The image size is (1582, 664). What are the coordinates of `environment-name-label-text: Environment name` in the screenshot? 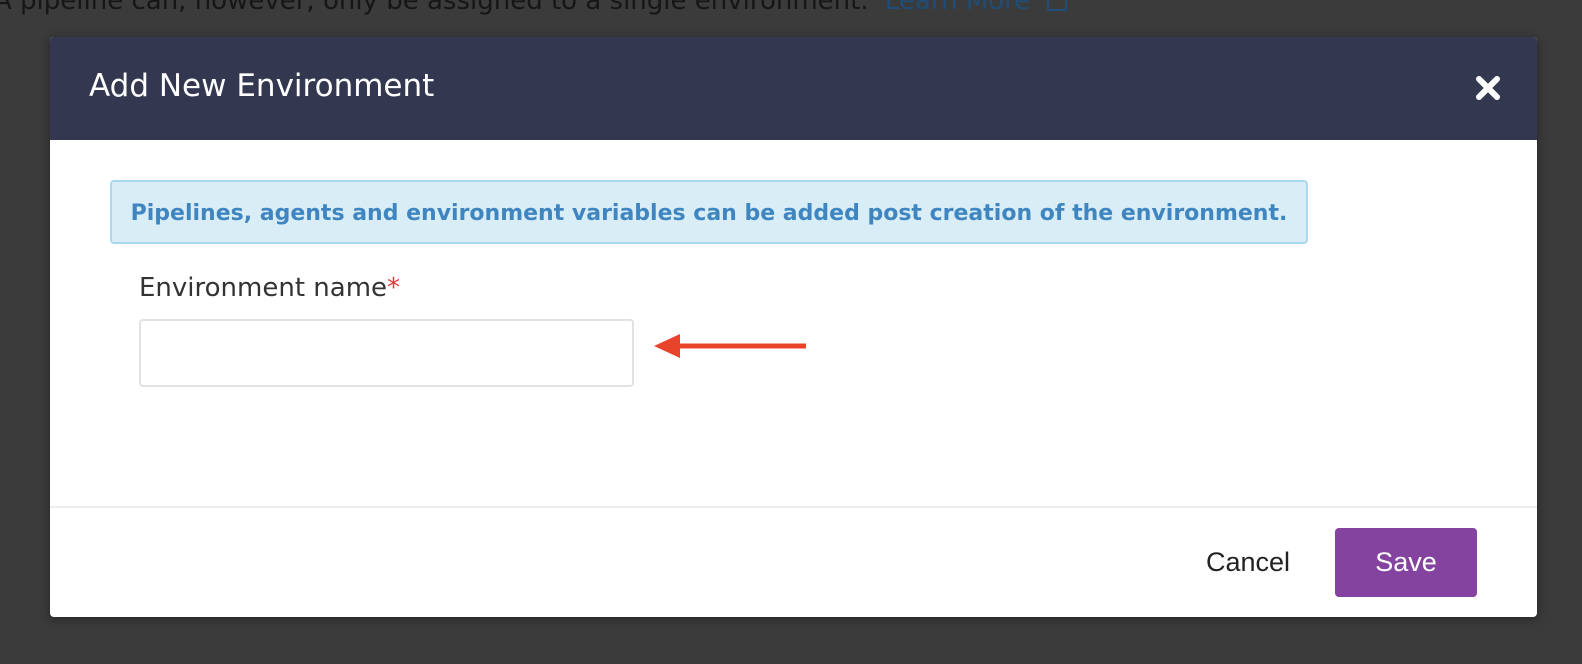 It's located at (263, 288).